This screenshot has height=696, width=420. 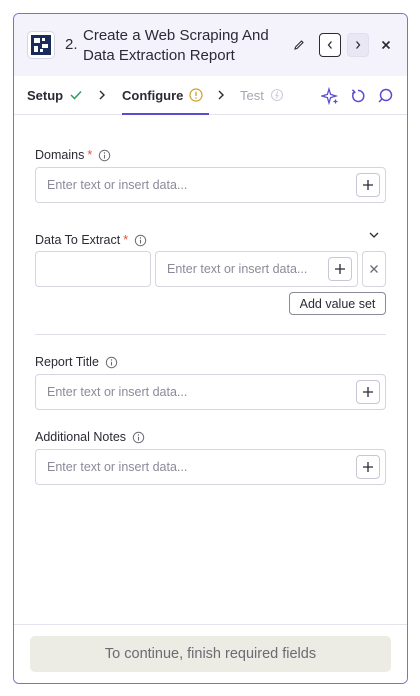 What do you see at coordinates (73, 155) in the screenshot?
I see `domains-label: Domains *` at bounding box center [73, 155].